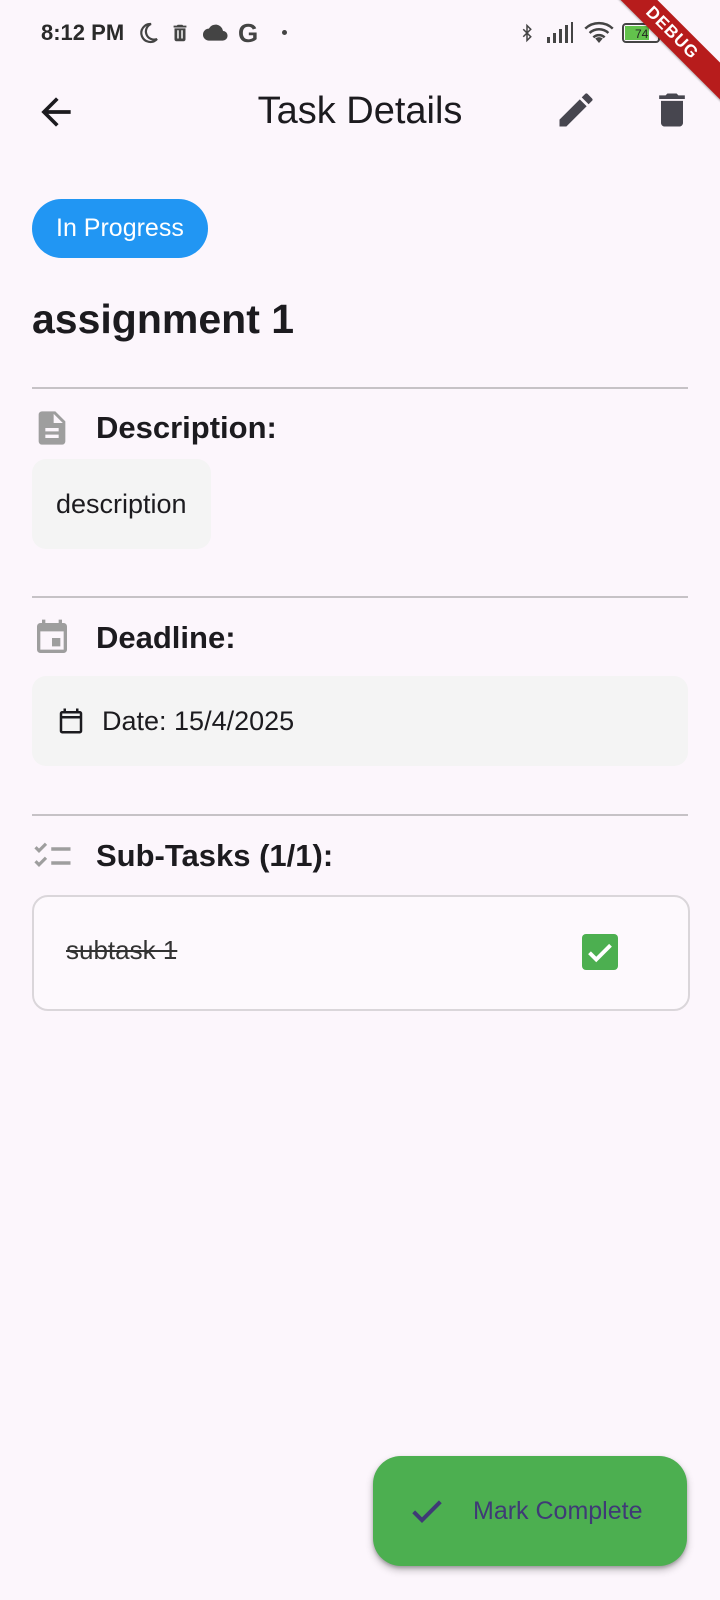  What do you see at coordinates (149, 33) in the screenshot?
I see `moon-icon` at bounding box center [149, 33].